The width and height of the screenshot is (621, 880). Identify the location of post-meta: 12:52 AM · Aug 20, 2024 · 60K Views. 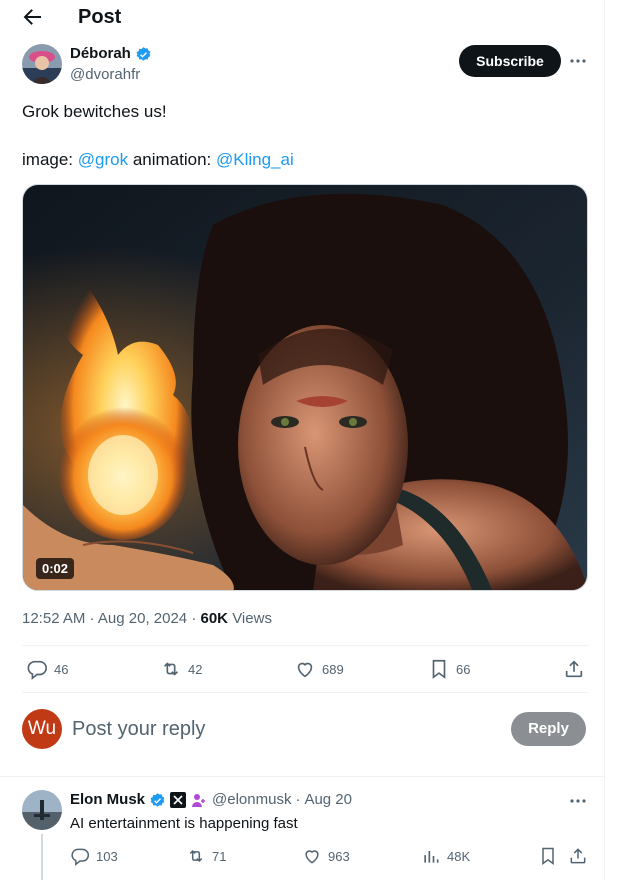
(147, 618).